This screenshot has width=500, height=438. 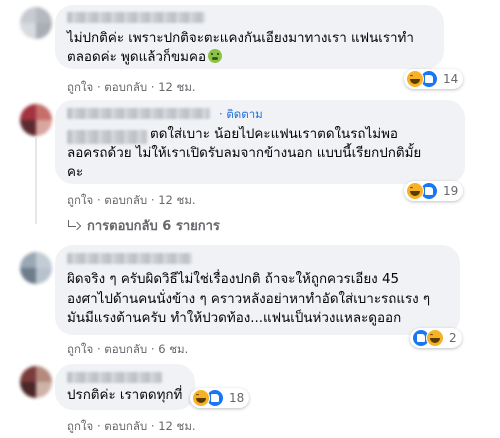 I want to click on comment-actions: ถูกใจ · ตอบกลับ · 6 ชม., so click(x=128, y=349).